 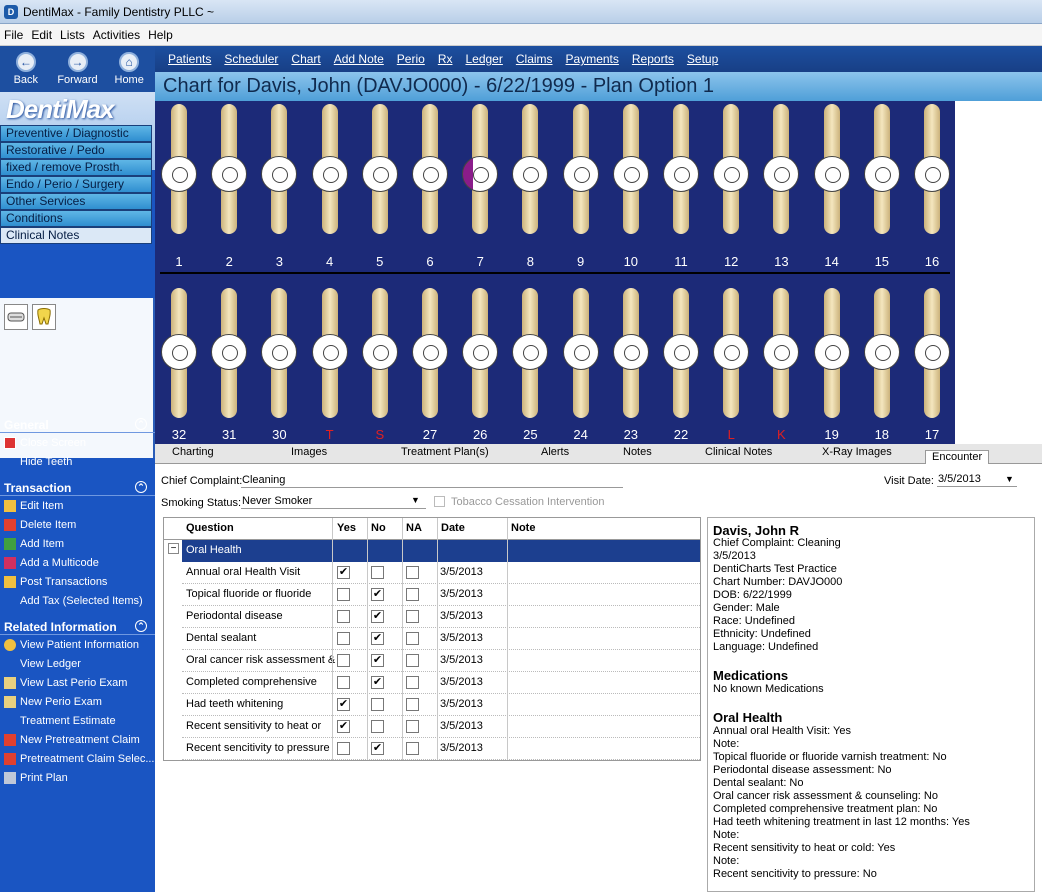 I want to click on category-clinical-notes: Clinical Notes, so click(x=76, y=235).